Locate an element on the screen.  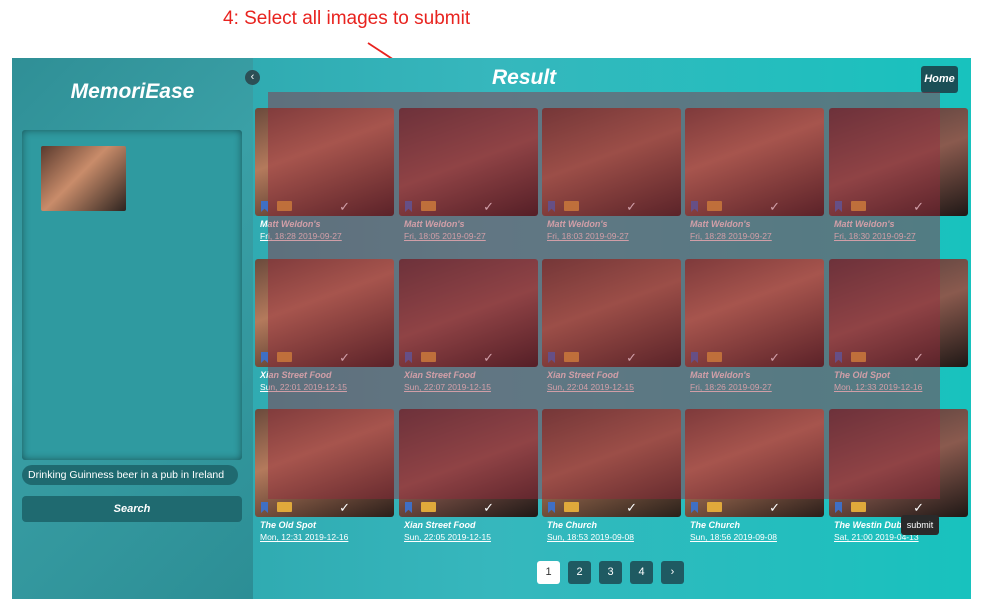
home-button: Home is located at coordinates (939, 79).